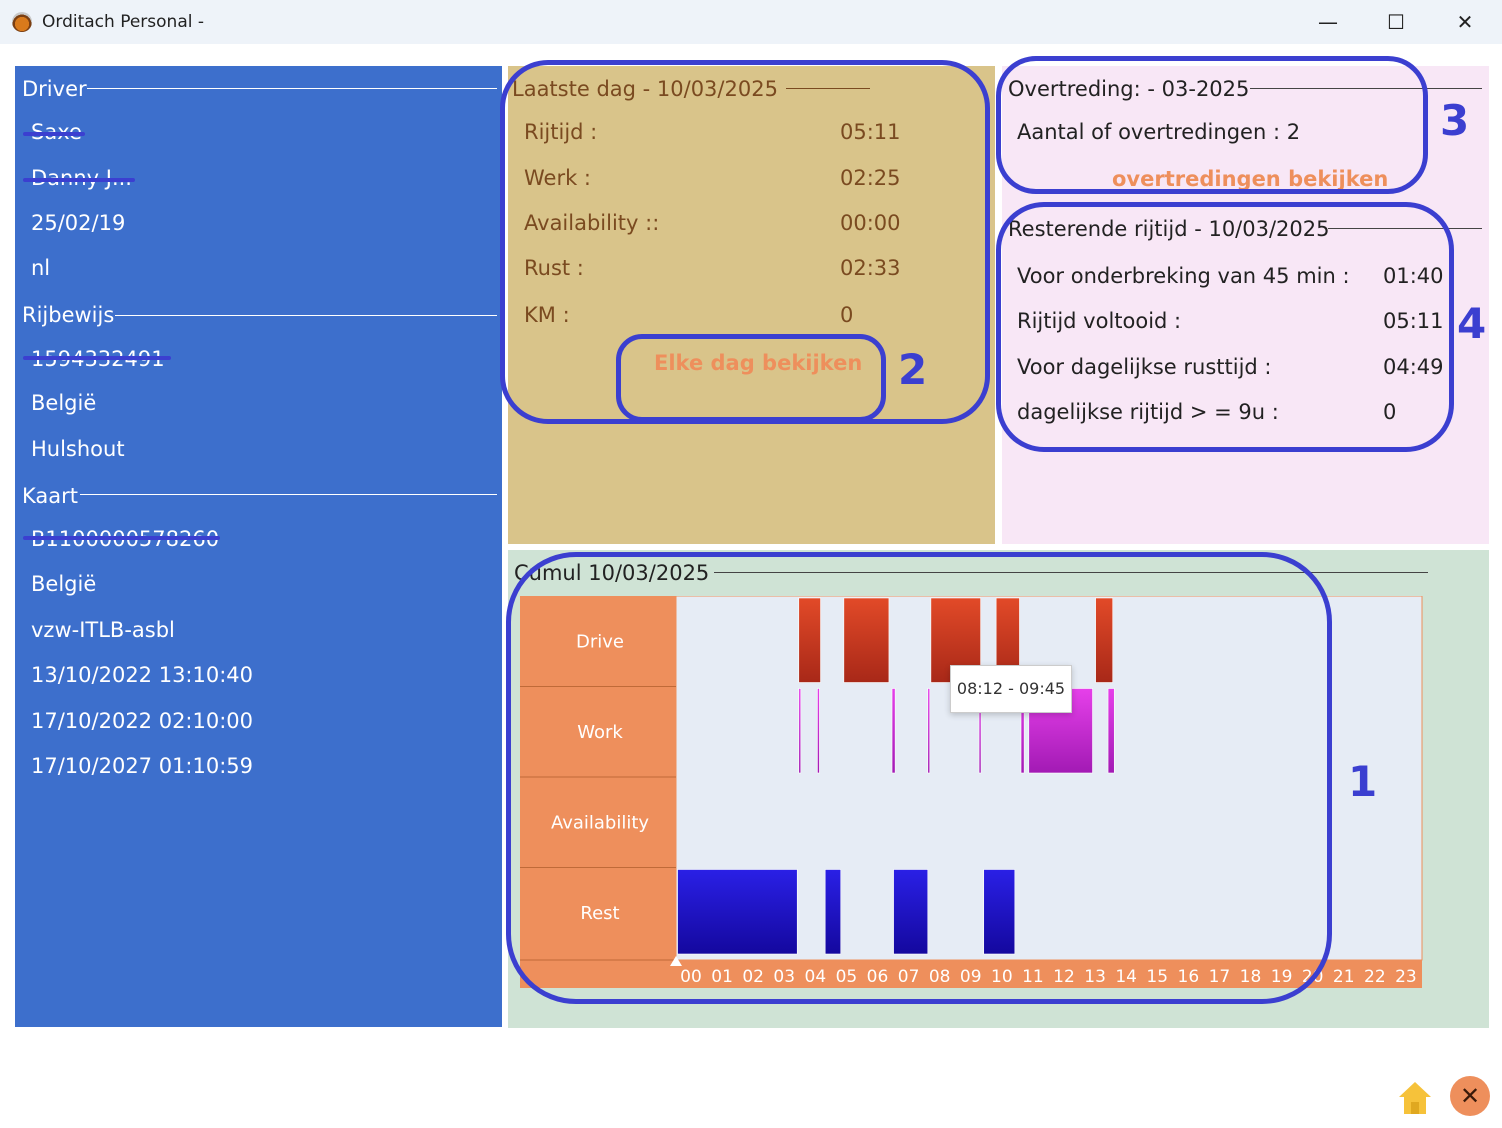 The height and width of the screenshot is (1128, 1502). What do you see at coordinates (816, 977) in the screenshot?
I see `hour-tick-label: 04` at bounding box center [816, 977].